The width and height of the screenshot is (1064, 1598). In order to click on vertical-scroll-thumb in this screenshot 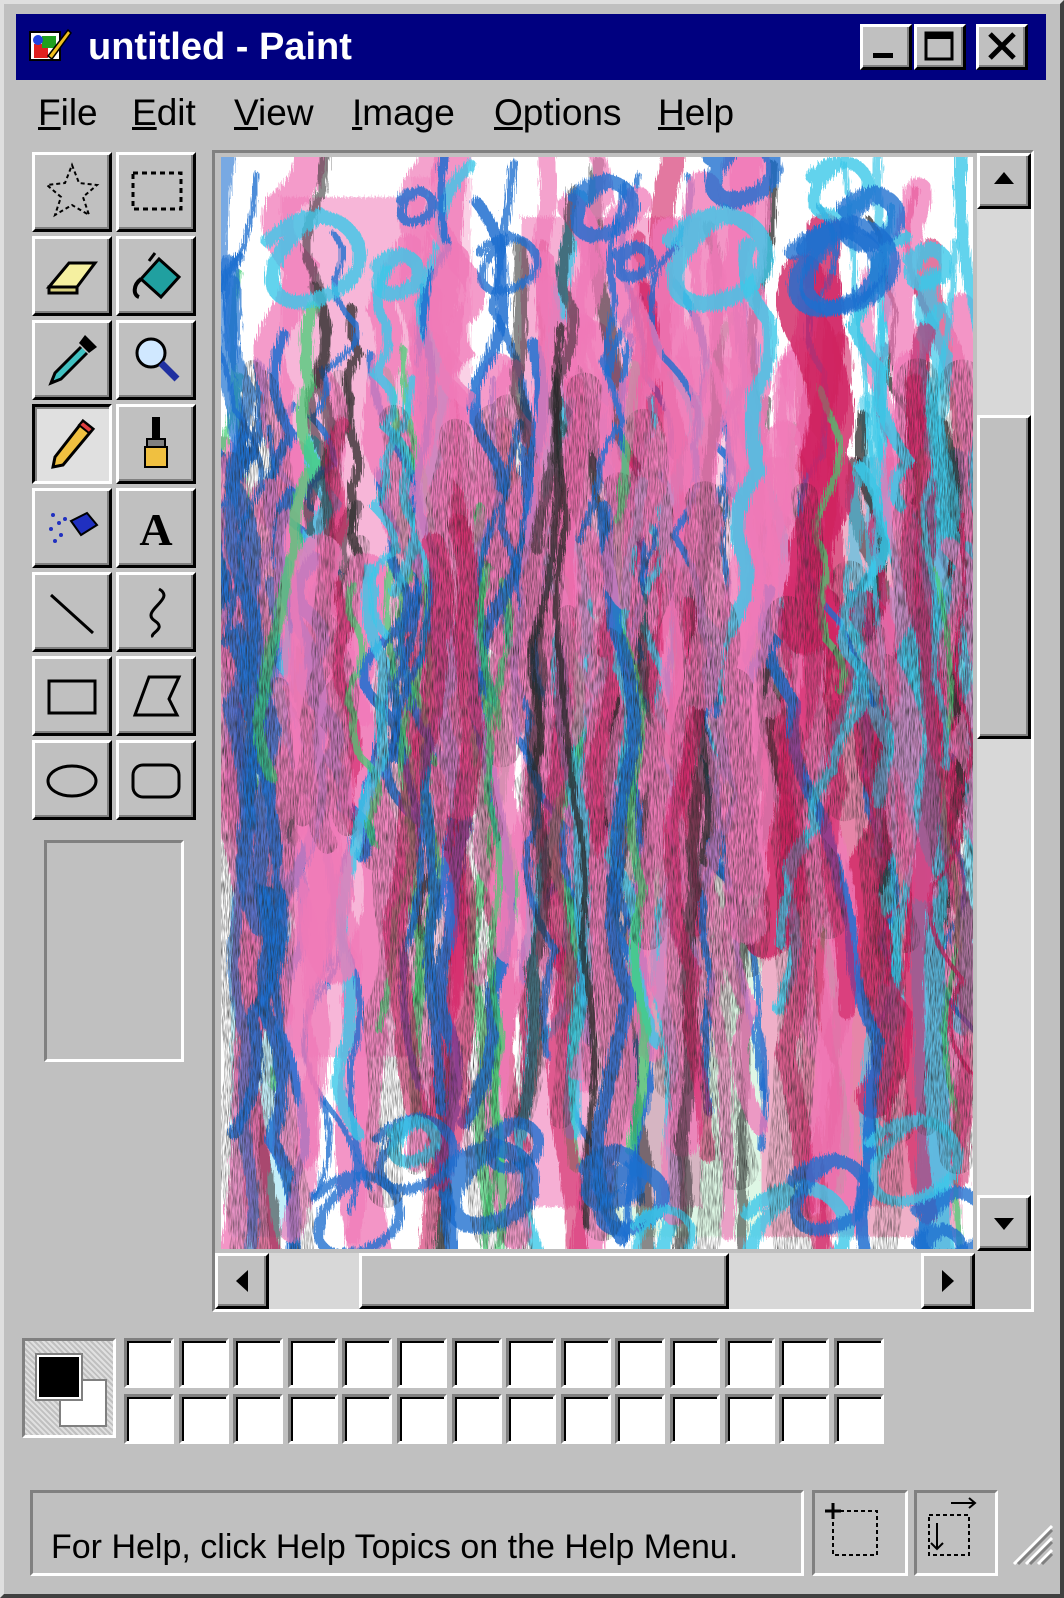, I will do `click(1004, 577)`.